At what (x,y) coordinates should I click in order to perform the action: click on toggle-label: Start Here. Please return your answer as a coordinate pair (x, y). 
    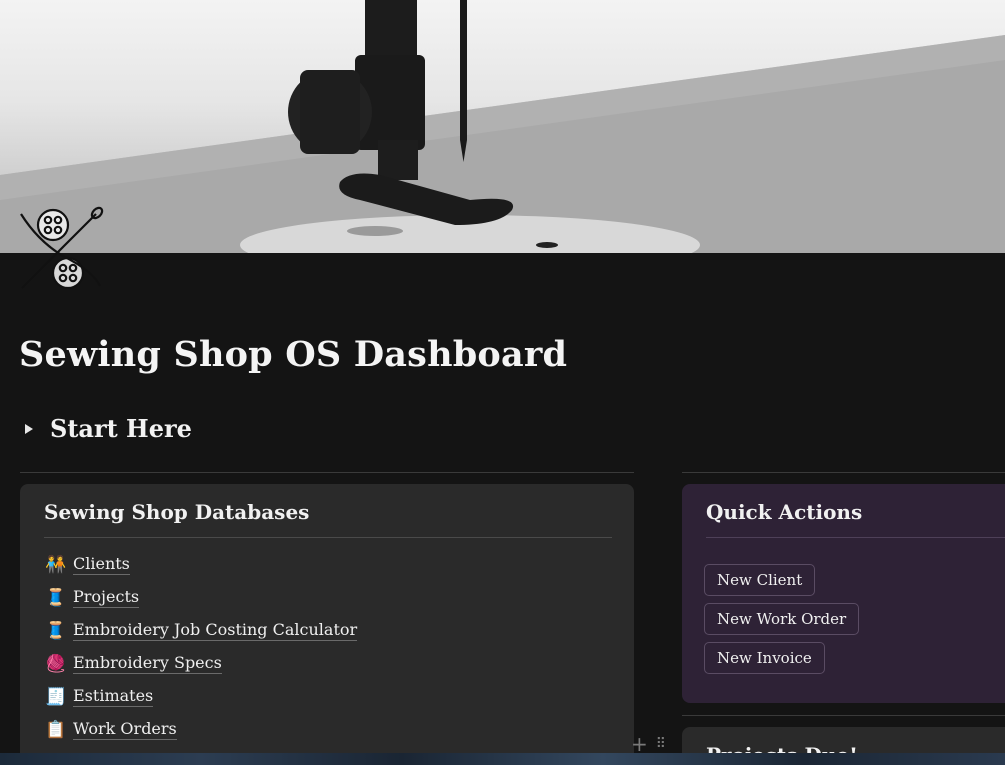
    Looking at the image, I should click on (121, 428).